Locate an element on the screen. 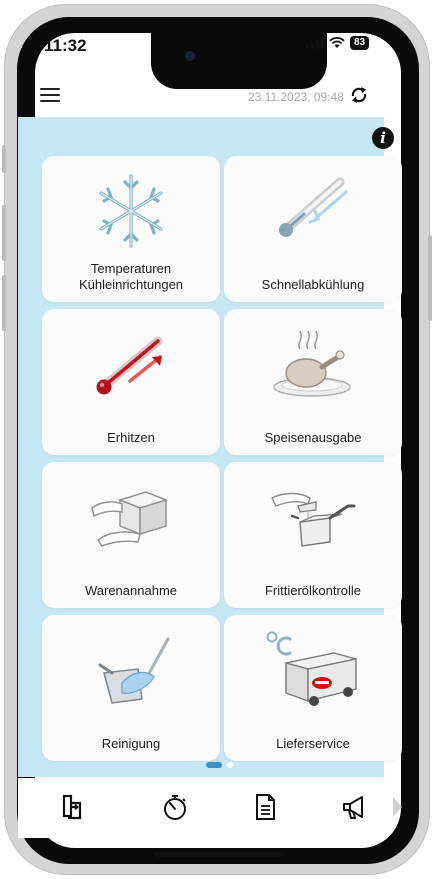  hamburger-icon is located at coordinates (50, 96).